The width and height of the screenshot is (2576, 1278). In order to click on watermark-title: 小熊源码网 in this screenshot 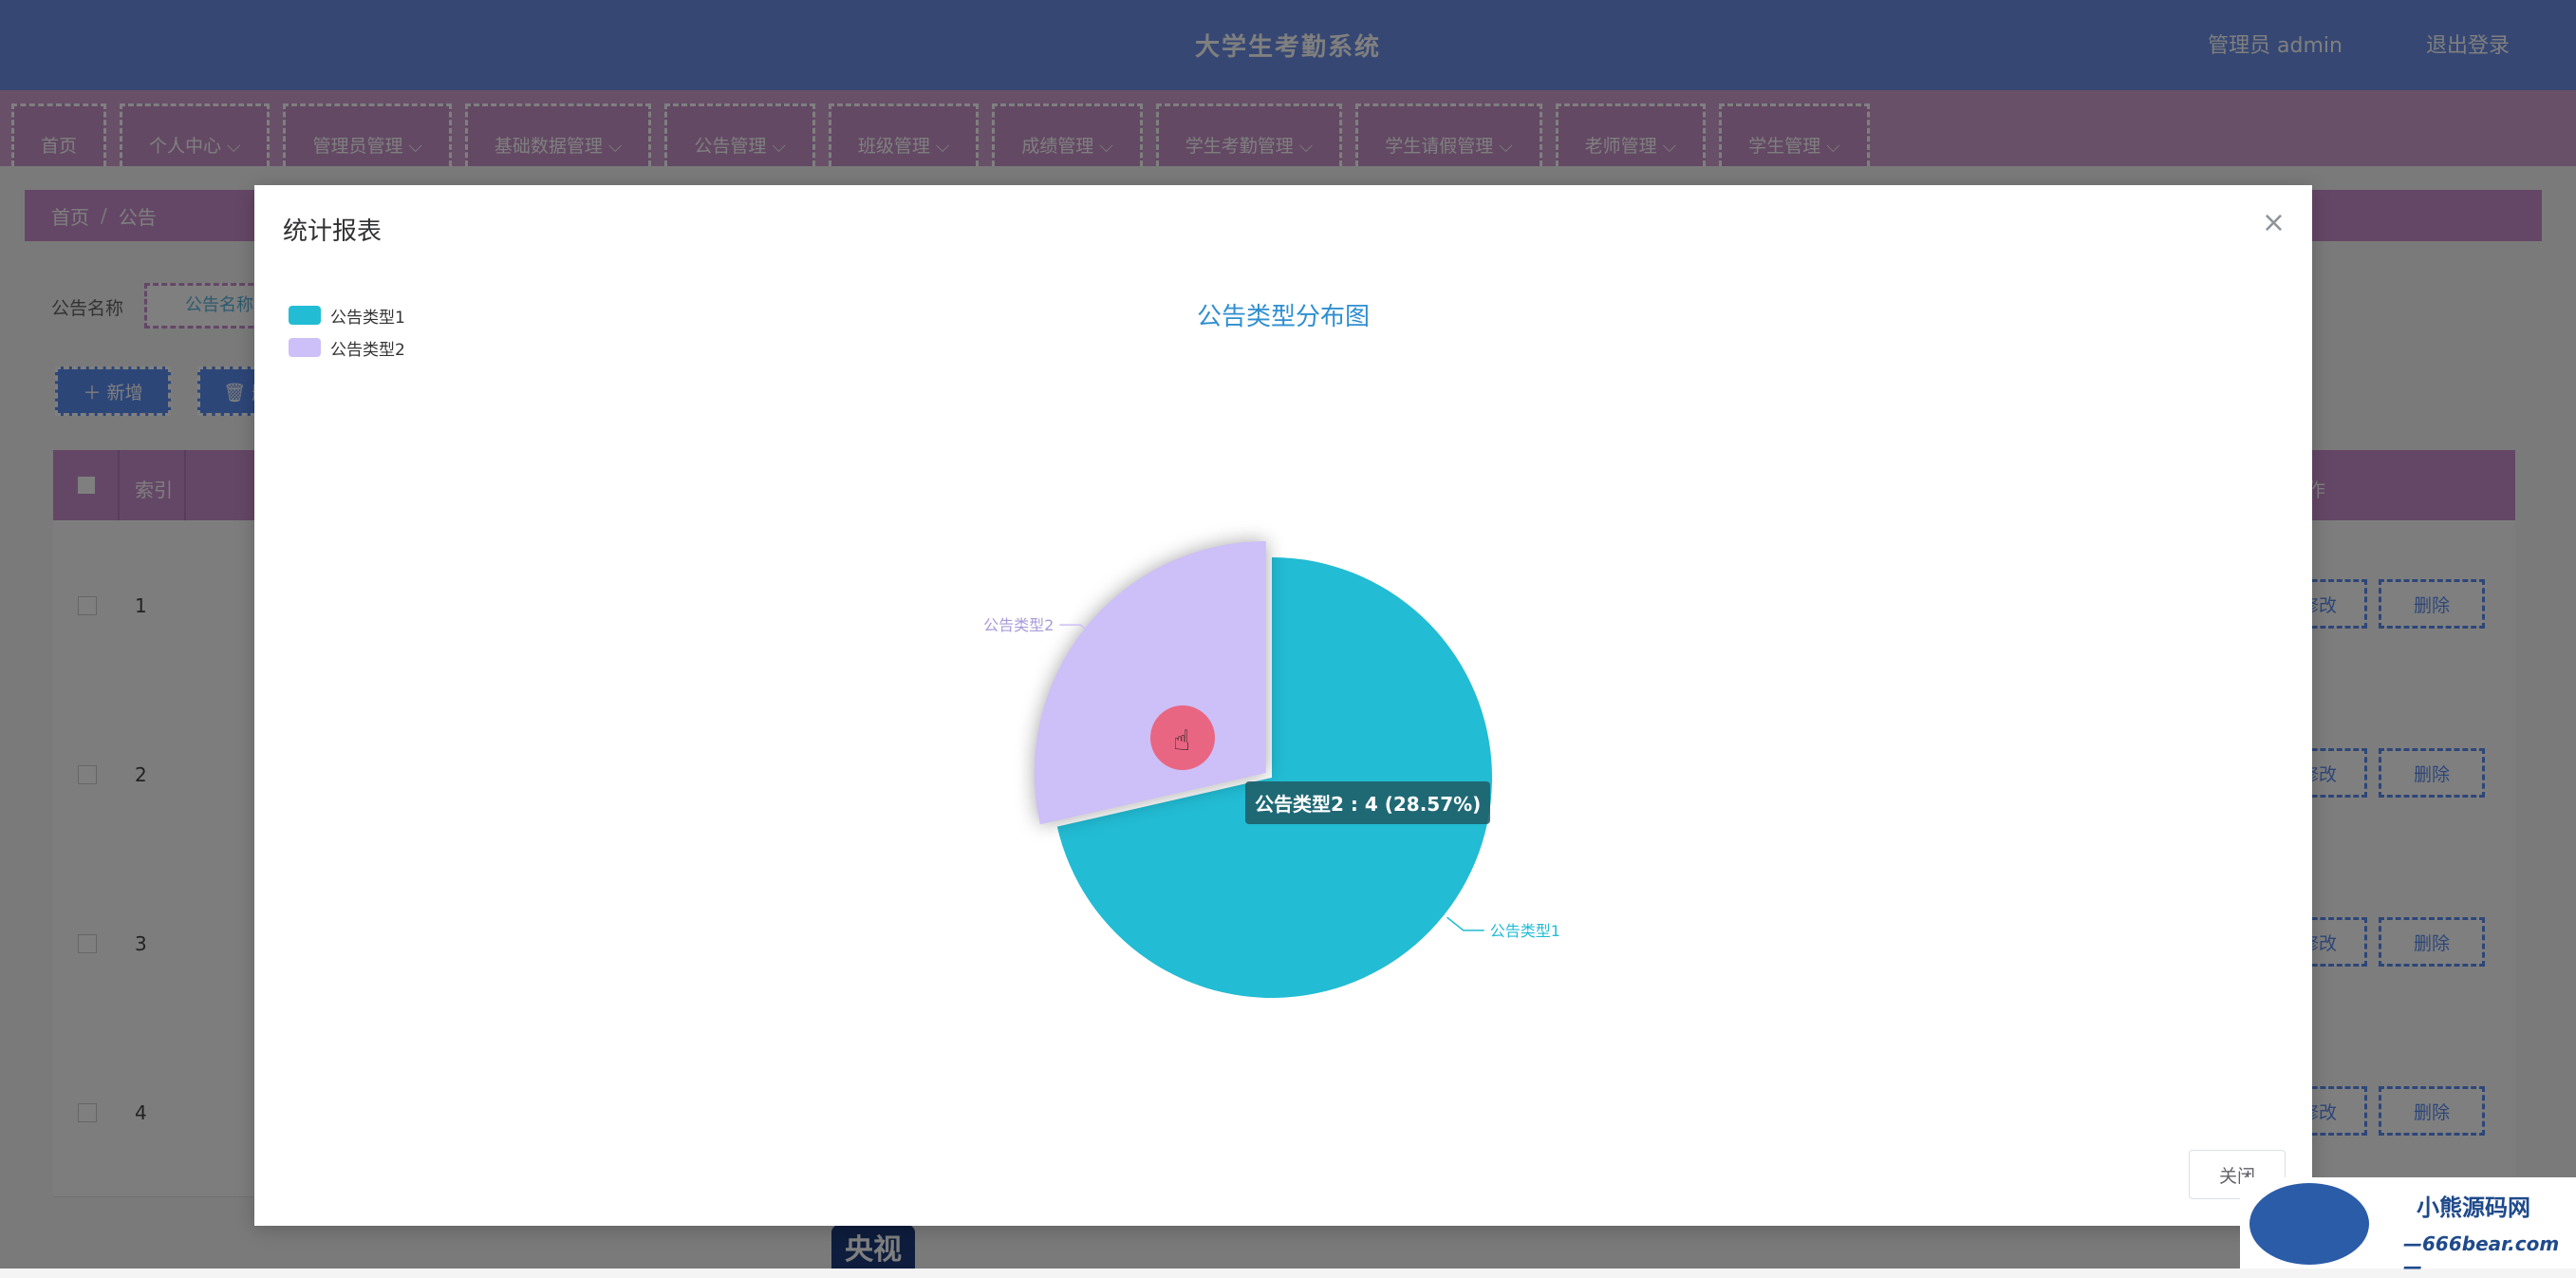, I will do `click(2473, 1207)`.